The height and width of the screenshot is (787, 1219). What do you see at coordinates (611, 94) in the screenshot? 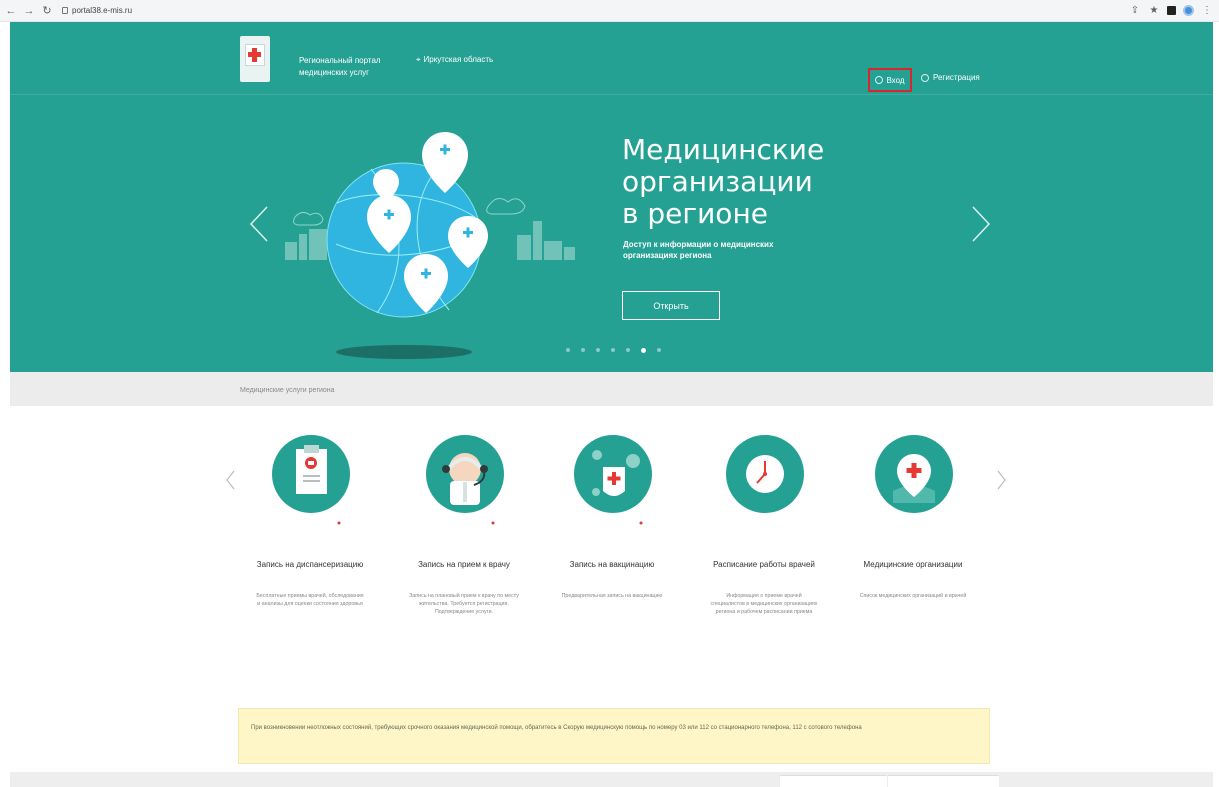
I see `header-divider` at bounding box center [611, 94].